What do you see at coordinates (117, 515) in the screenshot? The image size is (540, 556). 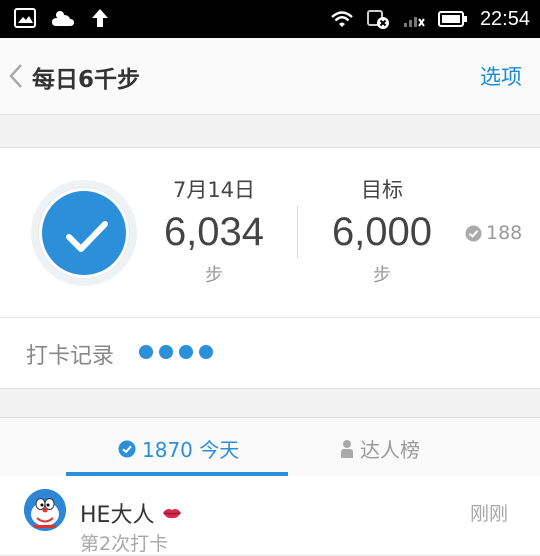 I see `user-name-text: HE大人` at bounding box center [117, 515].